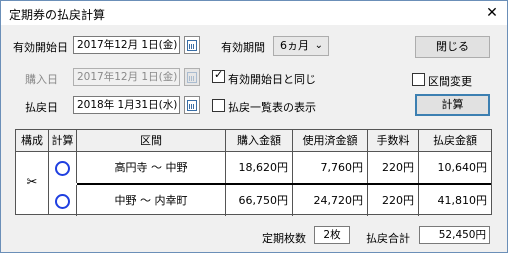 This screenshot has width=508, height=253. Describe the element at coordinates (41, 79) in the screenshot. I see `purchase-date-label: 購入日` at that location.